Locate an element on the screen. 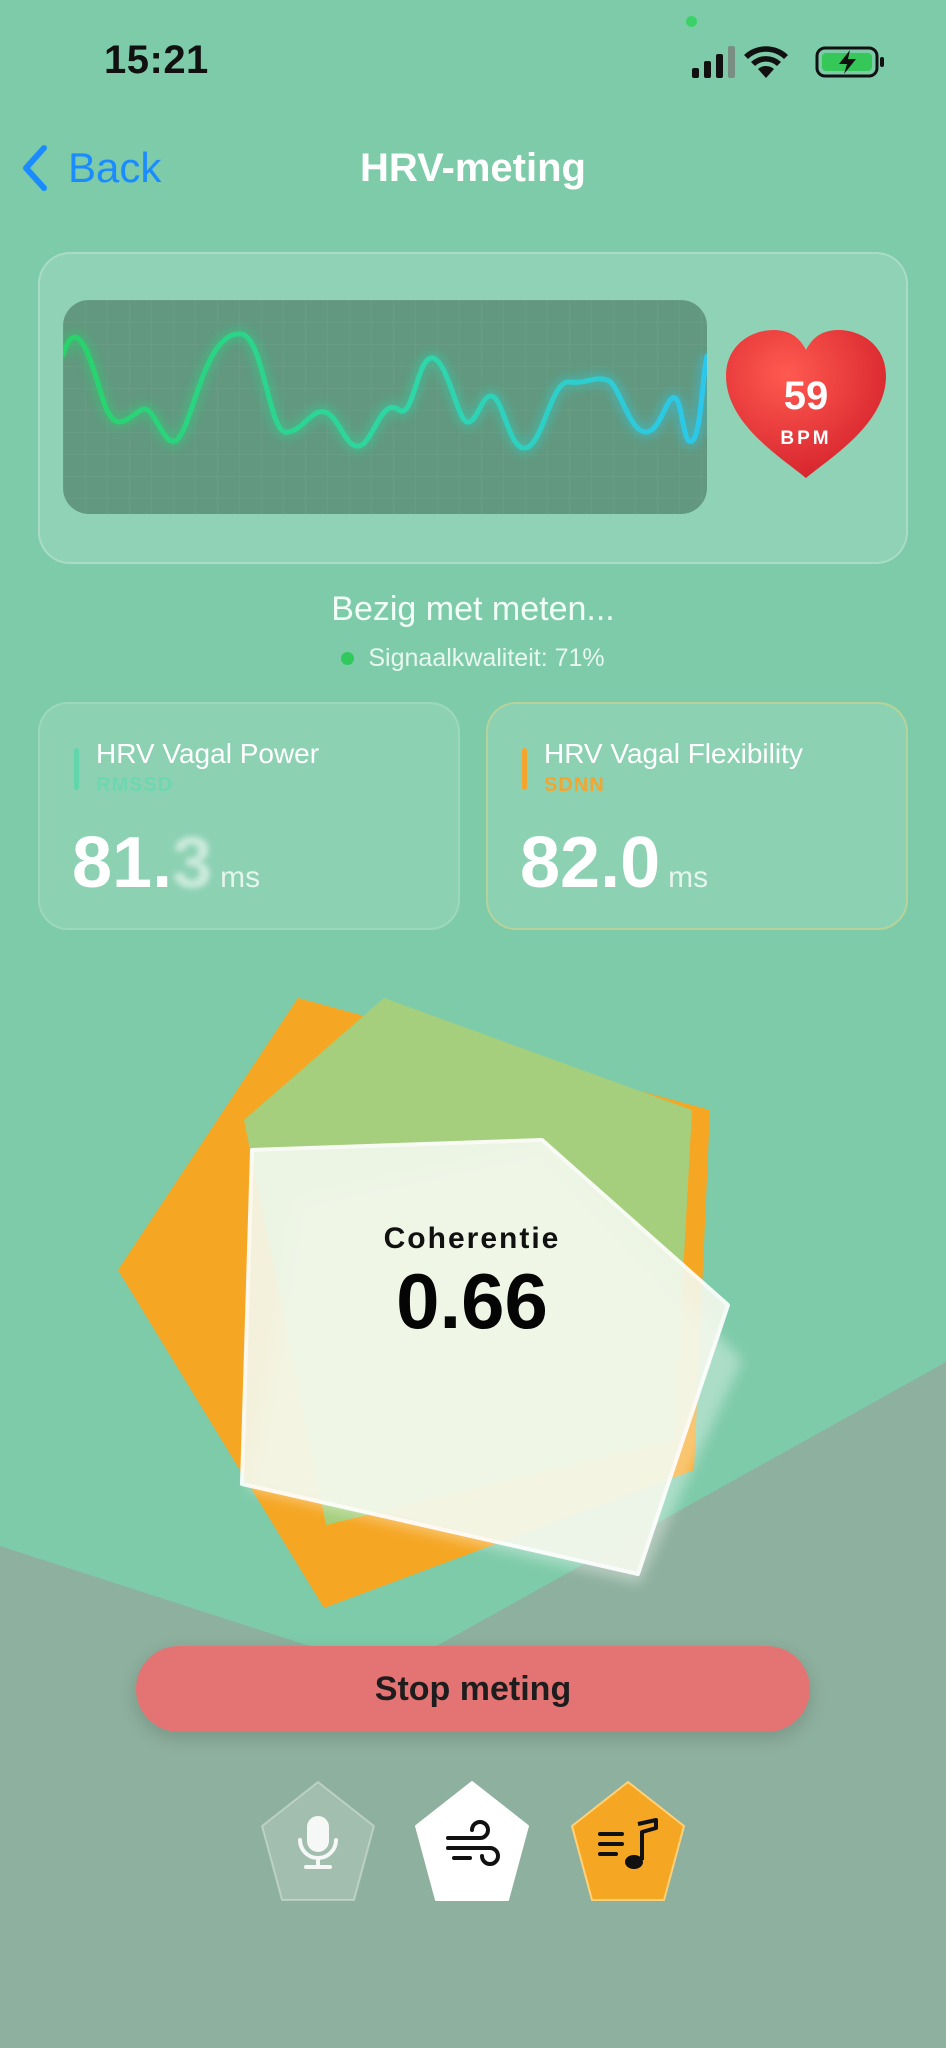 This screenshot has width=946, height=2048. signal-quality-label: Signaalkwaliteit: 71% is located at coordinates (486, 658).